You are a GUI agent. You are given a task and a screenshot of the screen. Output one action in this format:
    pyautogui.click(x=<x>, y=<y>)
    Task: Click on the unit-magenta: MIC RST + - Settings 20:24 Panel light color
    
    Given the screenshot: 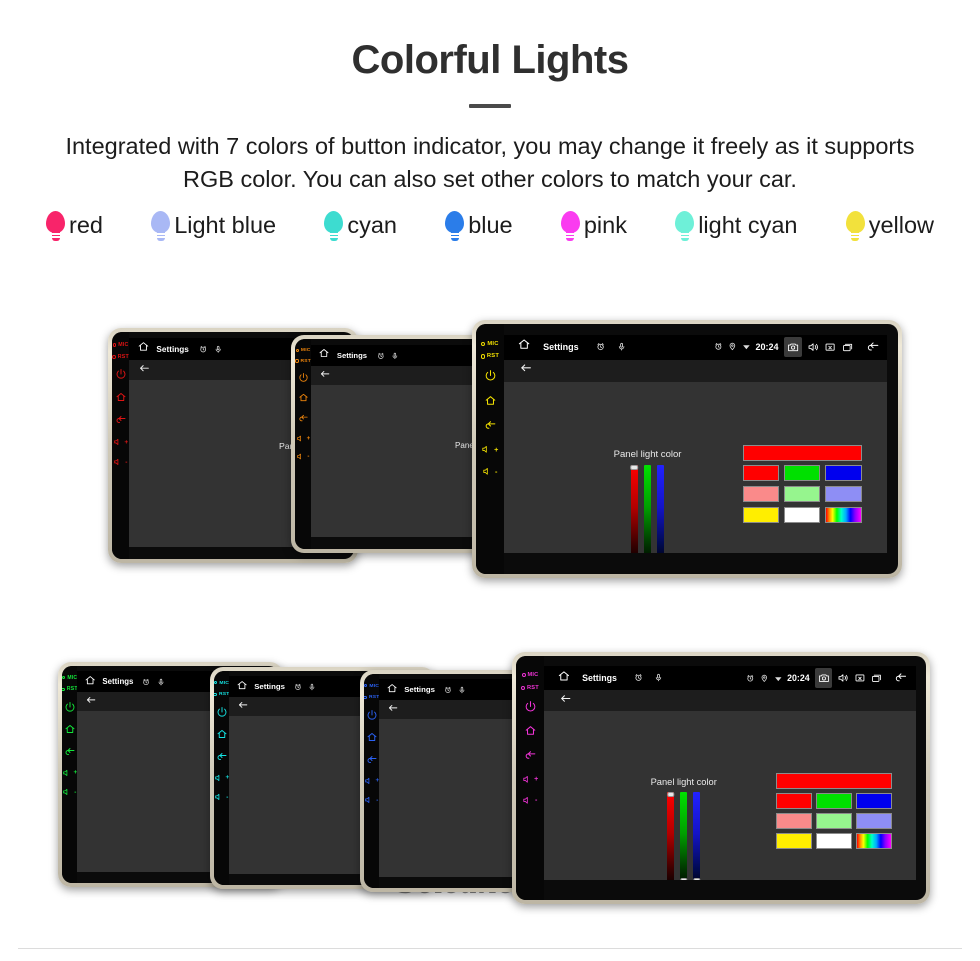 What is the action you would take?
    pyautogui.click(x=721, y=778)
    